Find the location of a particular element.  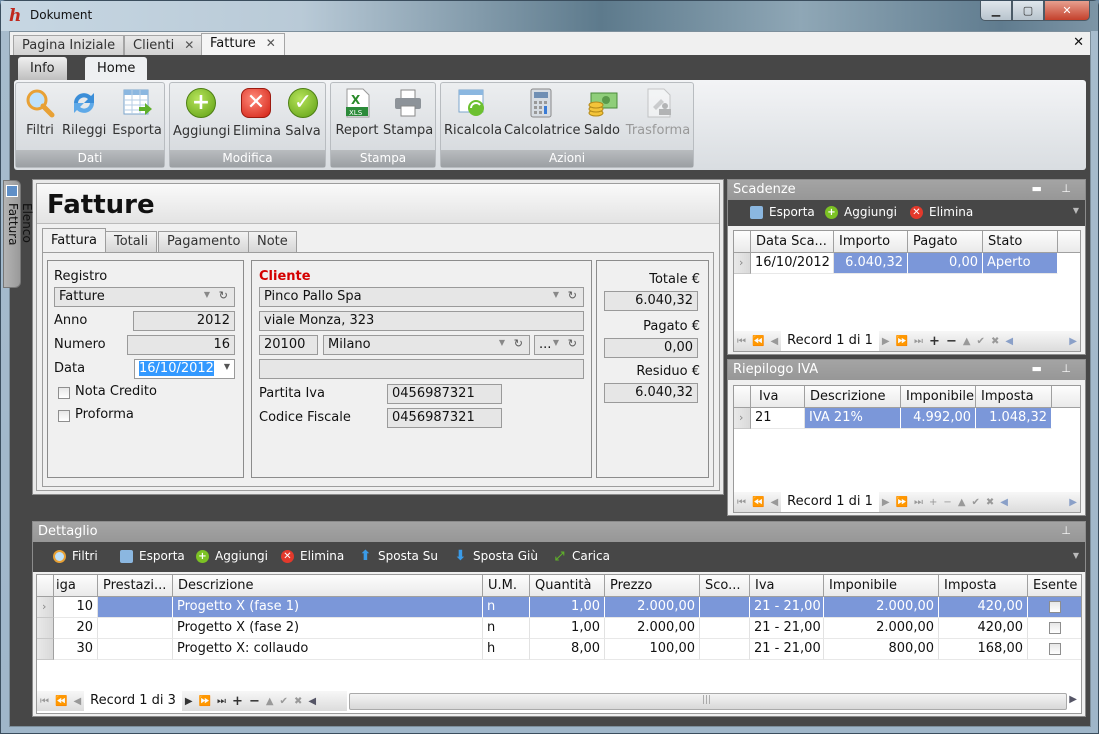

registro-select: Fatture ▼ ↻ is located at coordinates (144, 297).